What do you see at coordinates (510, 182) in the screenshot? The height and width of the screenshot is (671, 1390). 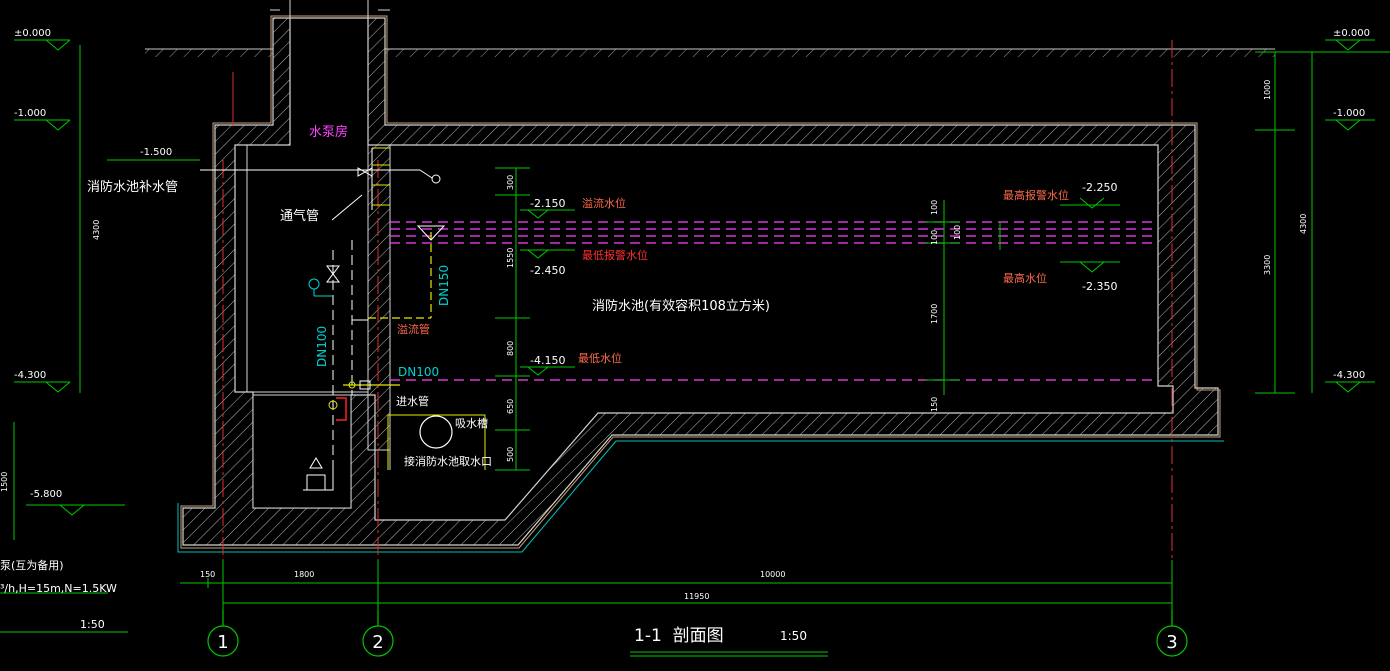 I see `dim-300: 300` at bounding box center [510, 182].